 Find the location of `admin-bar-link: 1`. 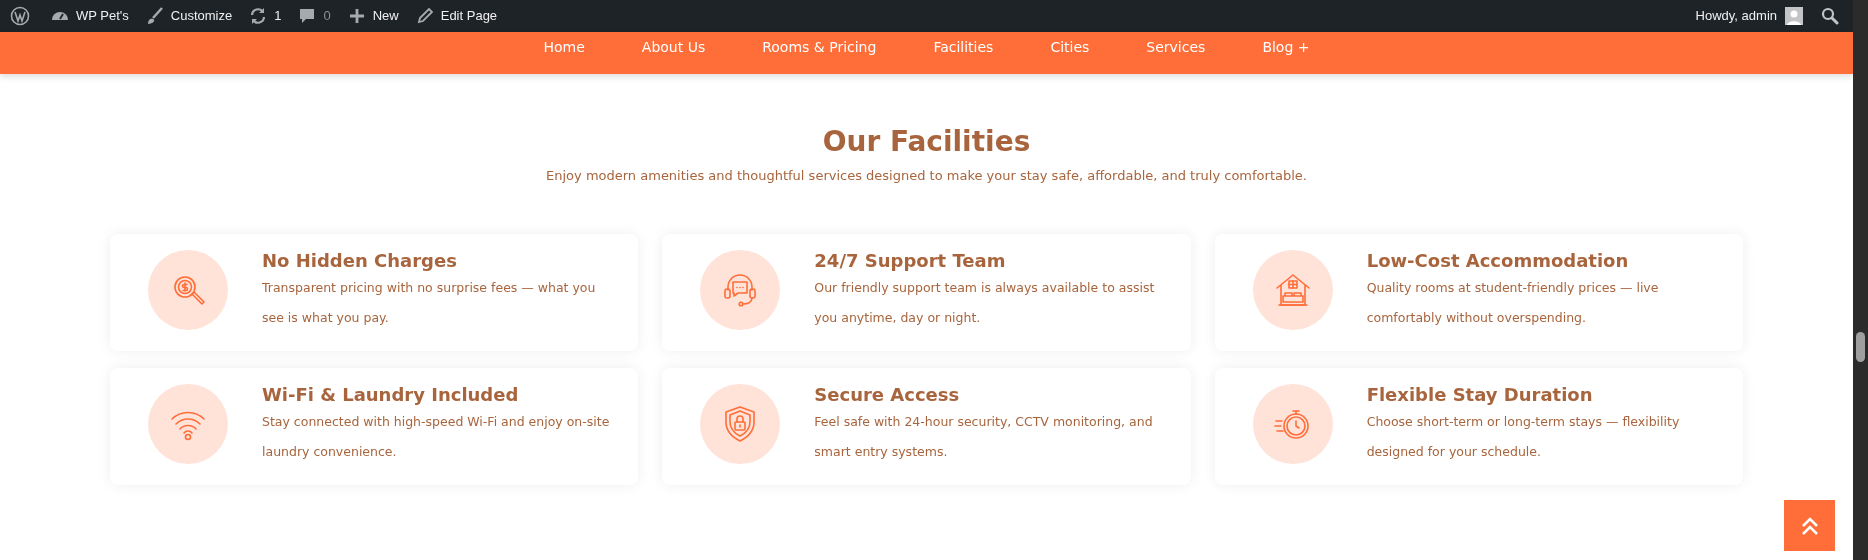

admin-bar-link: 1 is located at coordinates (265, 16).